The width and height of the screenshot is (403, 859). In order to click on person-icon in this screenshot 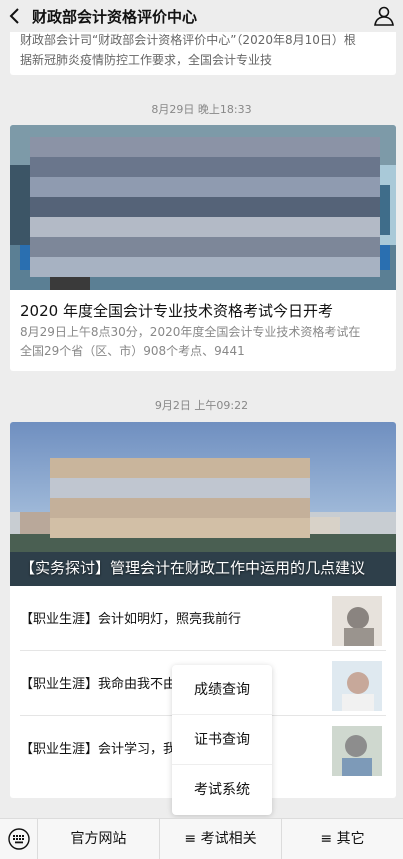, I will do `click(384, 16)`.